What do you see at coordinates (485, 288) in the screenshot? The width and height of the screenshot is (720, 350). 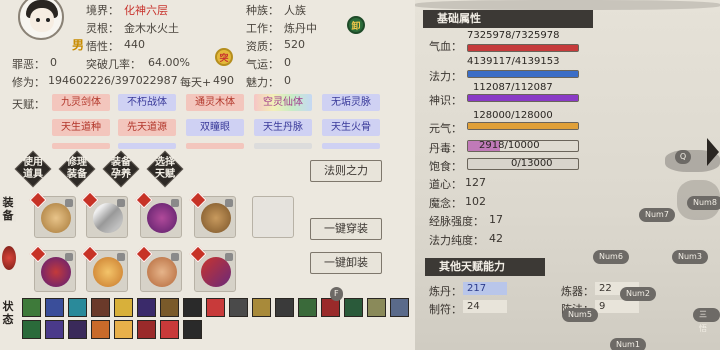 I see `alchemy-value: 217` at bounding box center [485, 288].